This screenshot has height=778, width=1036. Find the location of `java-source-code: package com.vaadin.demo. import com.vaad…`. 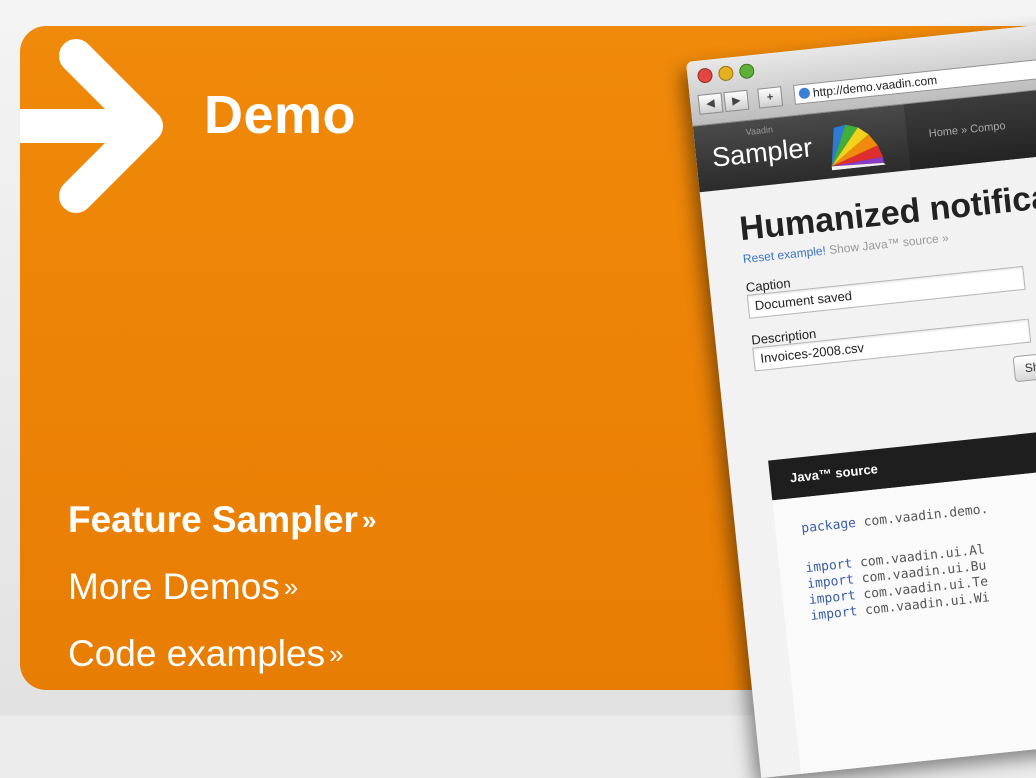

java-source-code: package com.vaadin.demo. import com.vaad… is located at coordinates (904, 617).